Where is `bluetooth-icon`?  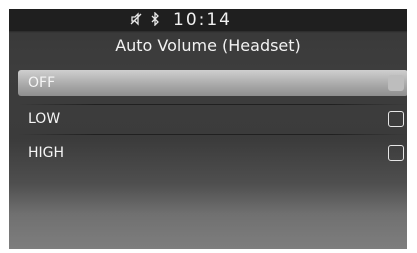
bluetooth-icon is located at coordinates (155, 21).